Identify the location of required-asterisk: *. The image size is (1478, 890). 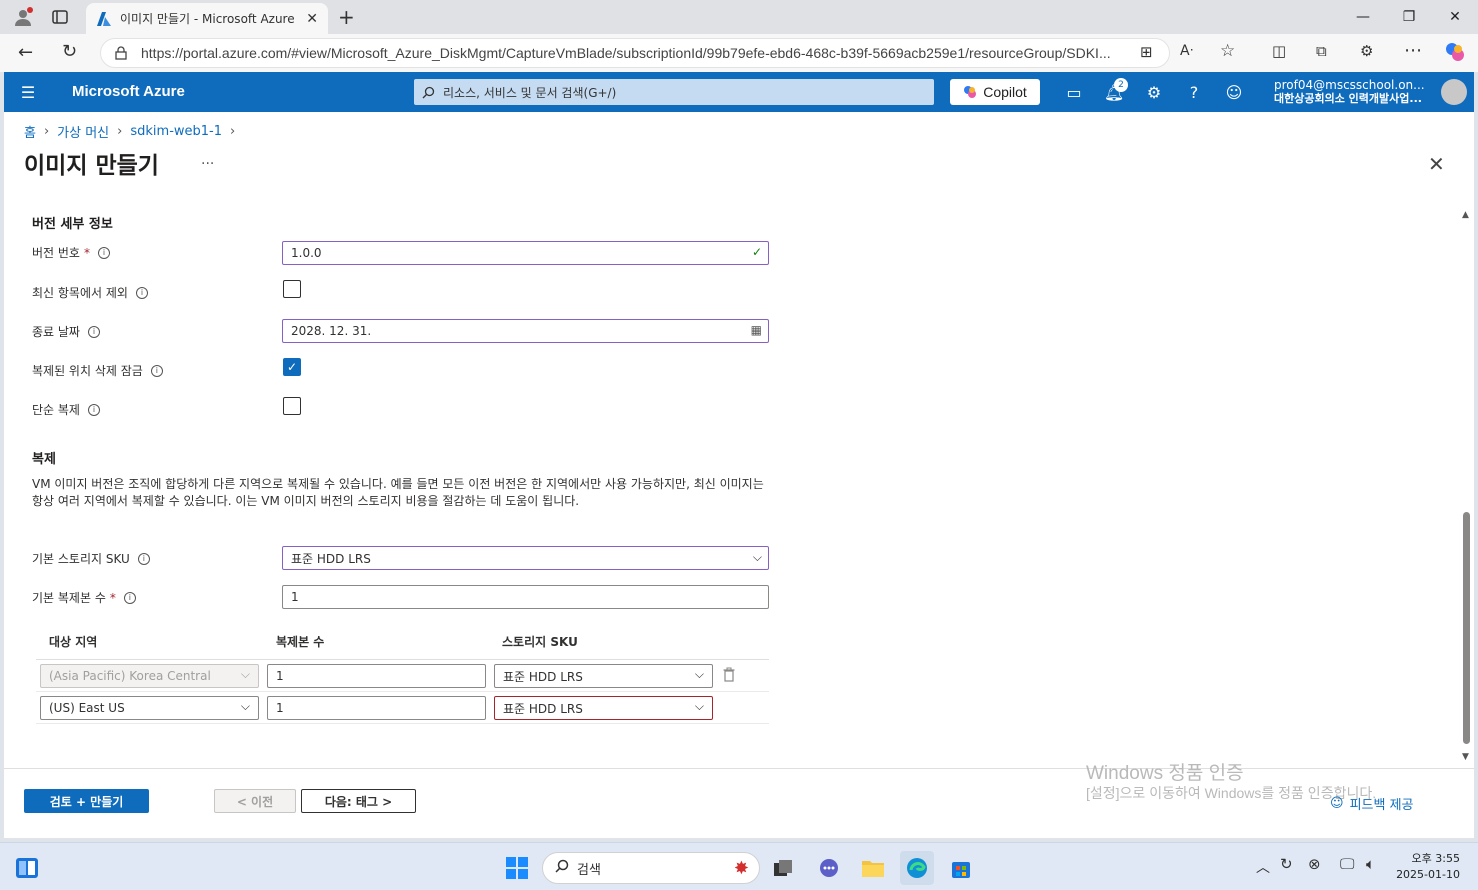
(112, 597).